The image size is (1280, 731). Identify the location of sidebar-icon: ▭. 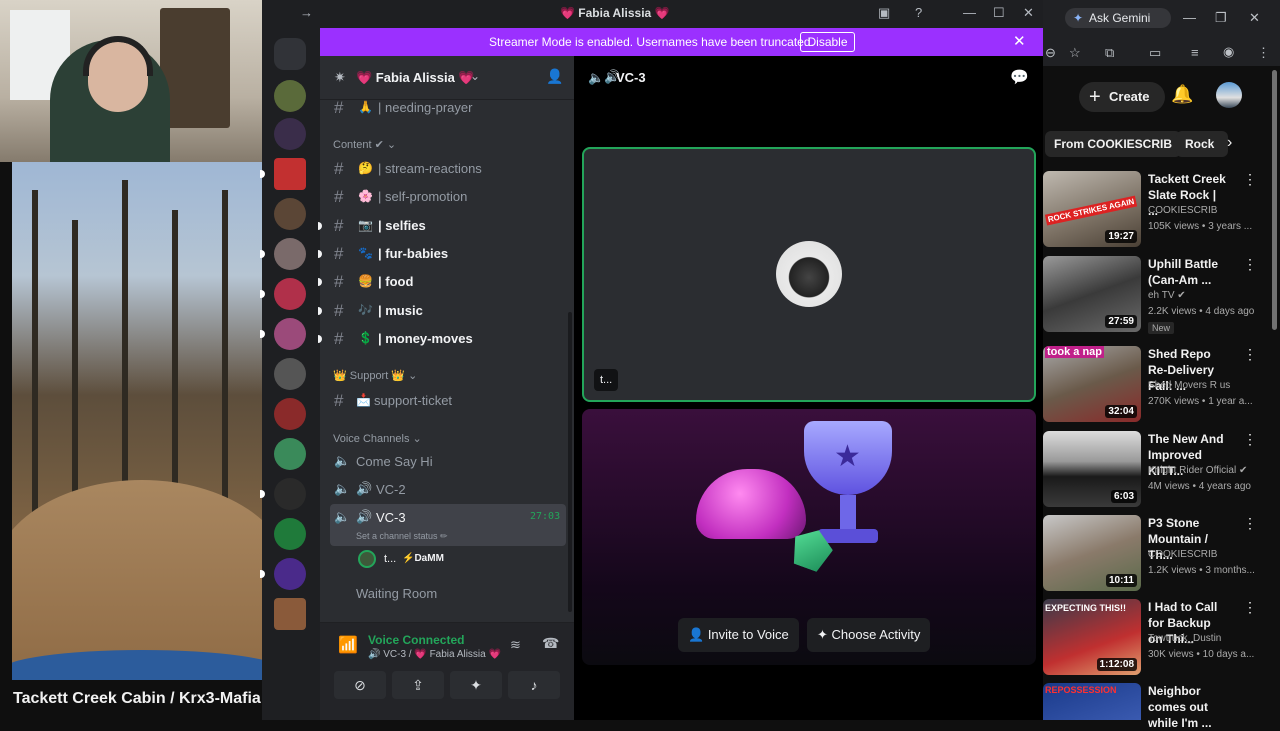
(1155, 53).